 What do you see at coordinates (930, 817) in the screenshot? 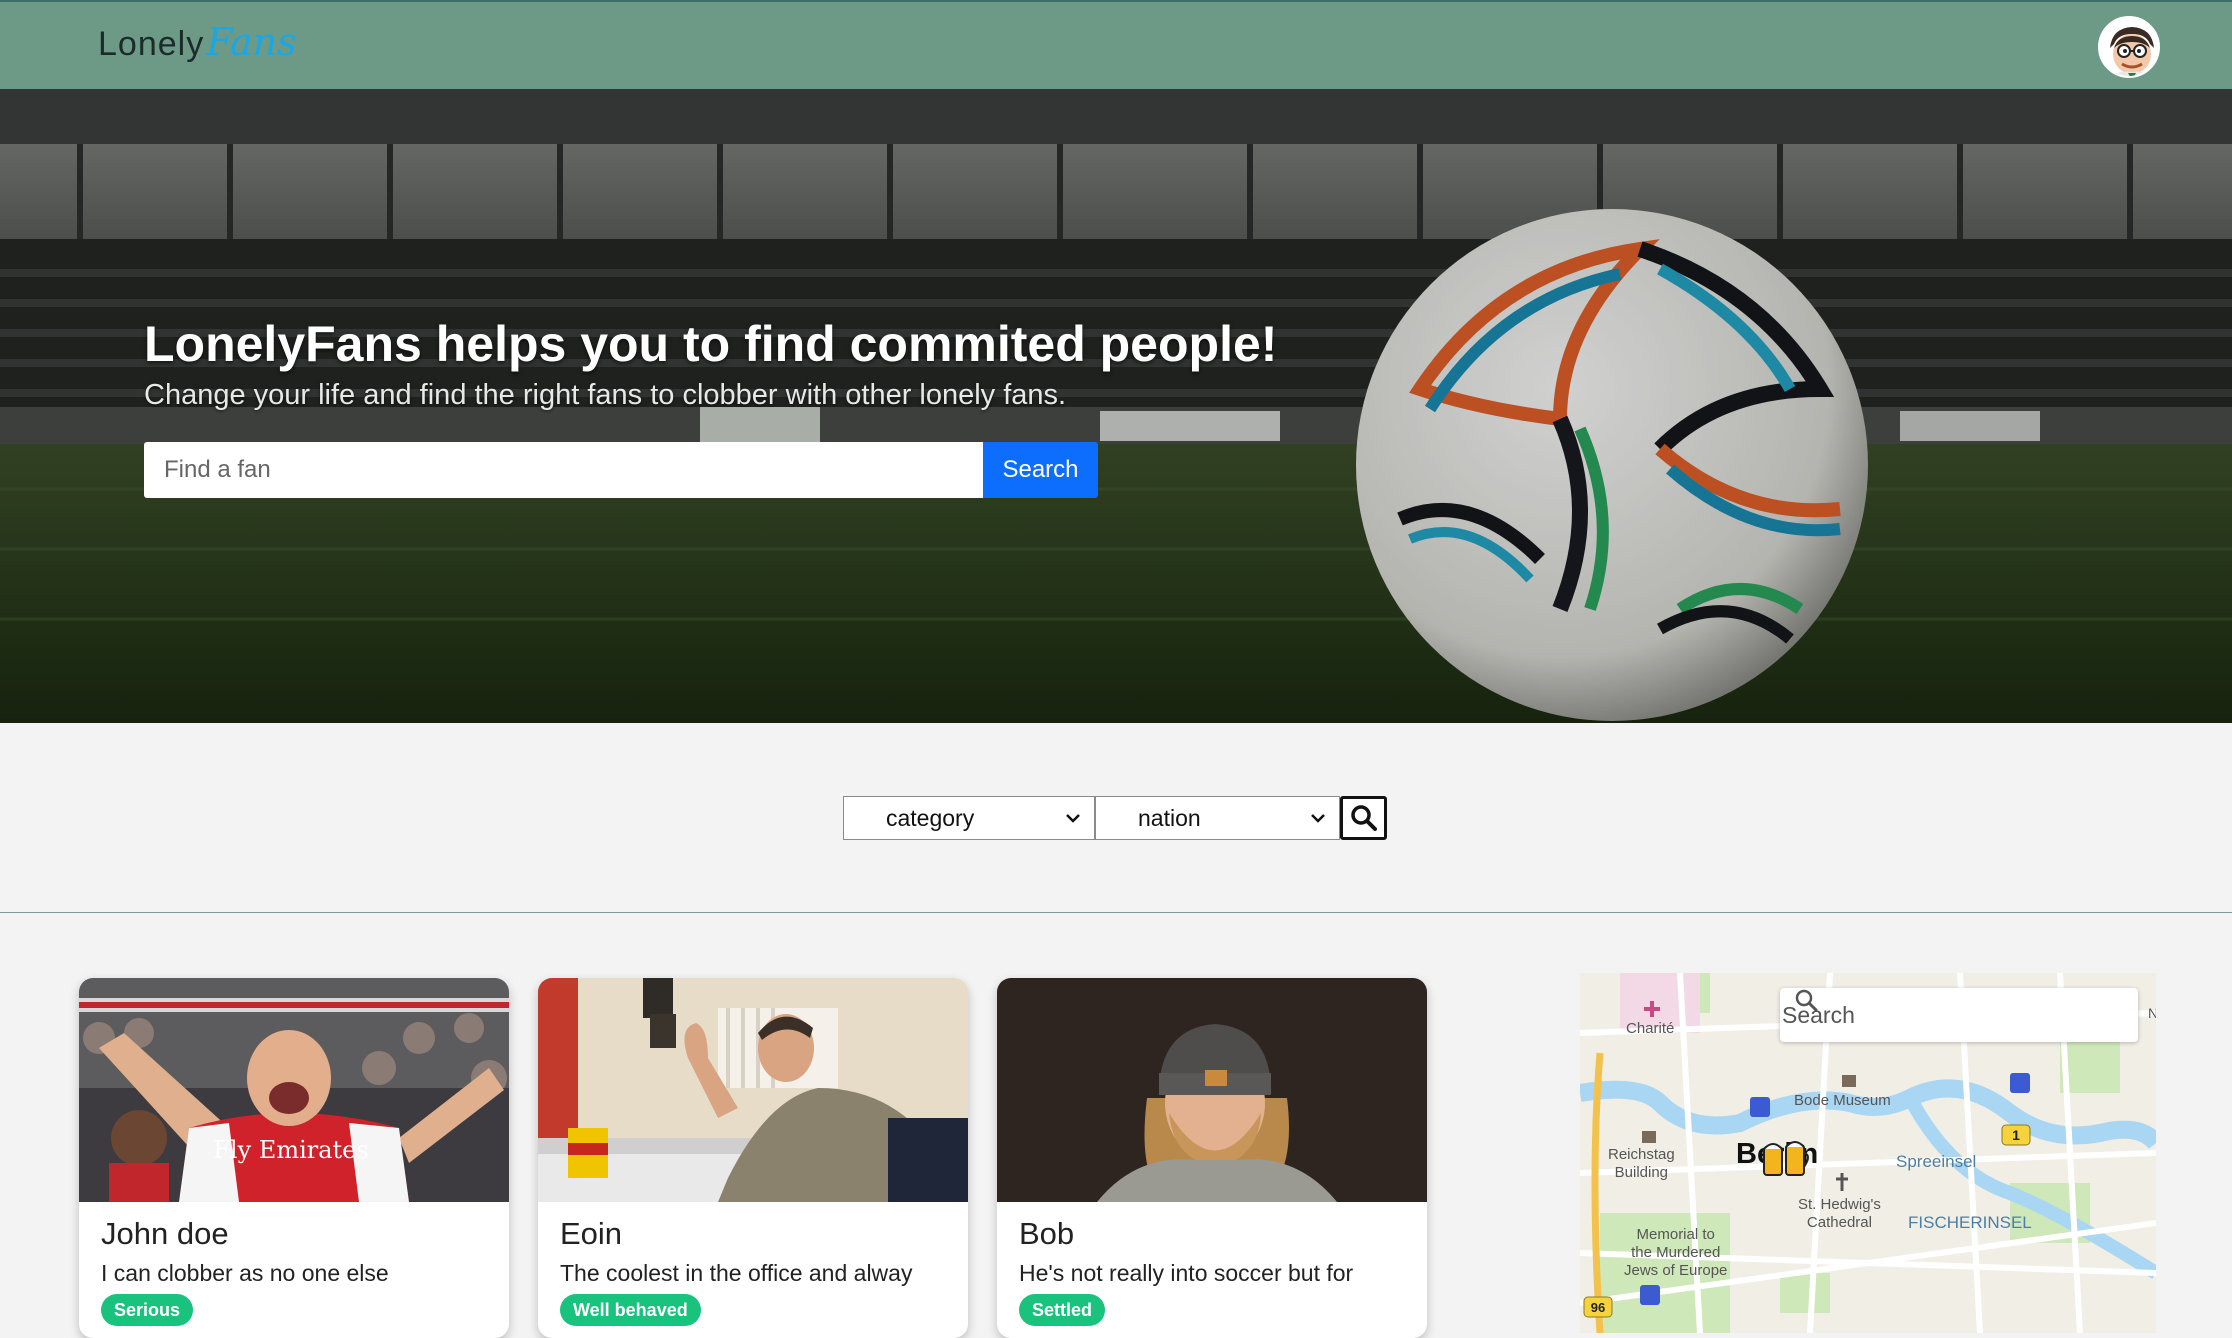
I see `category-select-value: category` at bounding box center [930, 817].